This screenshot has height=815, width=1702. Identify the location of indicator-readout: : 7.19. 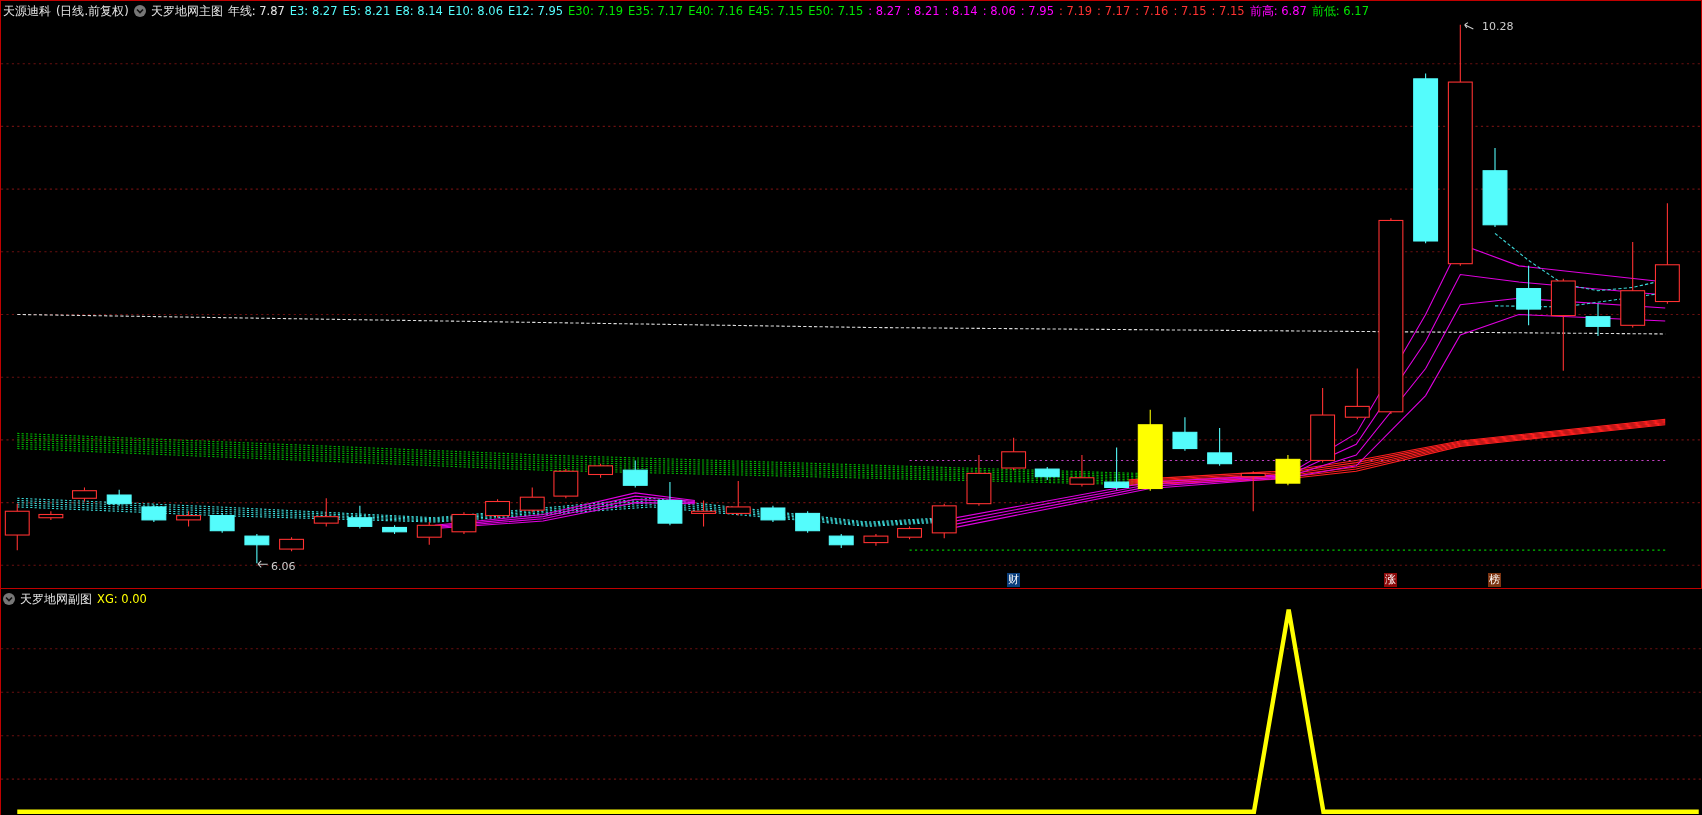
(1075, 11).